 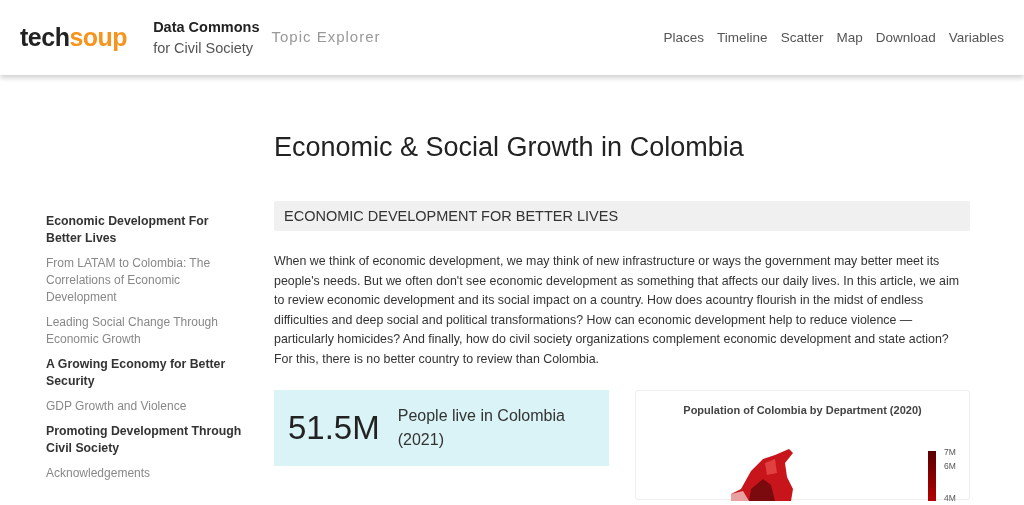 What do you see at coordinates (146, 331) in the screenshot?
I see `sidebar-link: Leading Social Change Through Economic Growth` at bounding box center [146, 331].